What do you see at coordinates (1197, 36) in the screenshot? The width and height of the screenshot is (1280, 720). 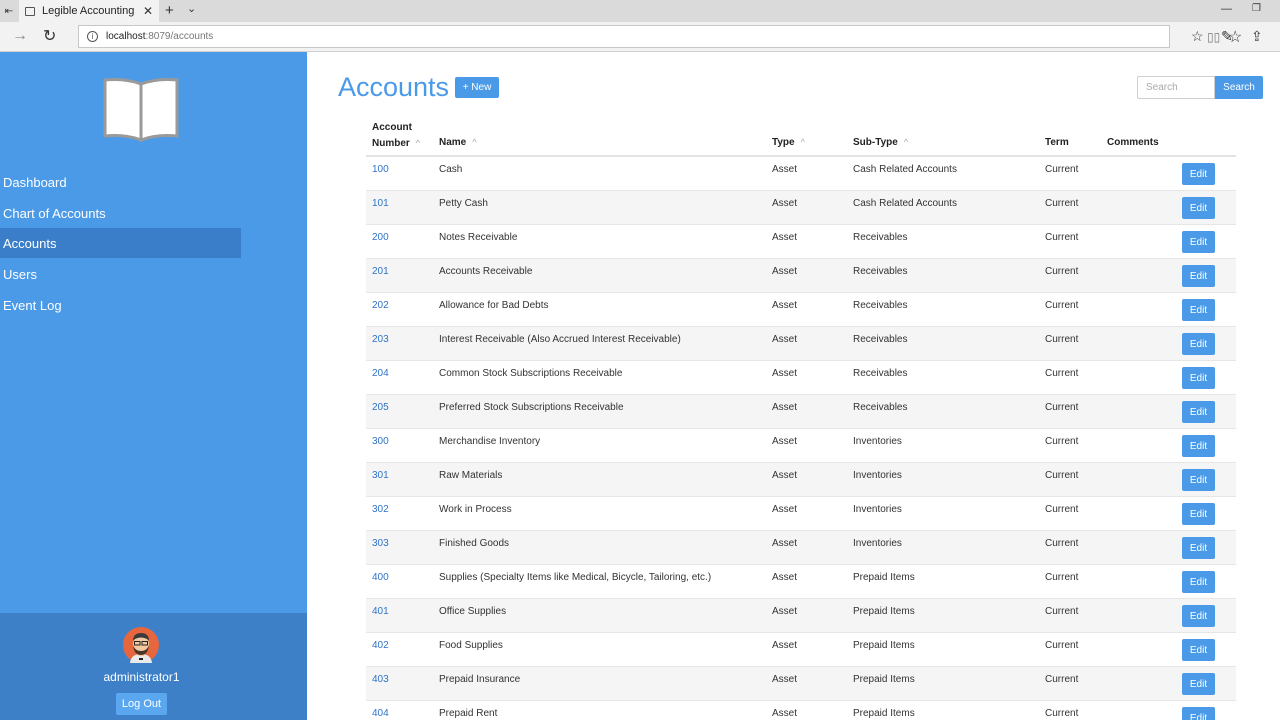 I see `favorites-list-icon: ☆` at bounding box center [1197, 36].